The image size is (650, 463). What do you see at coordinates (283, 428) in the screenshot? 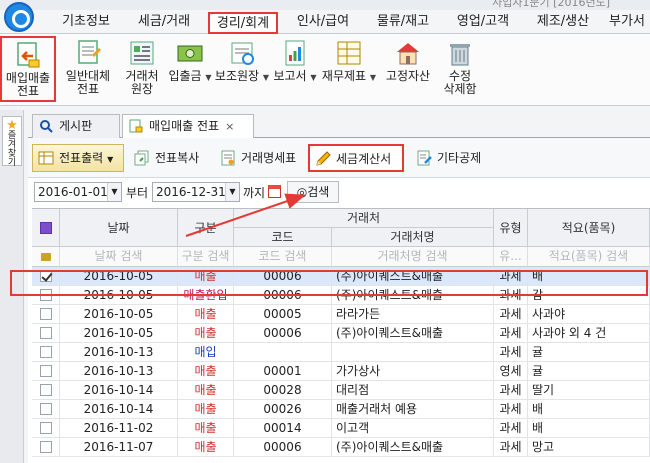
I see `row-code-cell: 00014` at bounding box center [283, 428].